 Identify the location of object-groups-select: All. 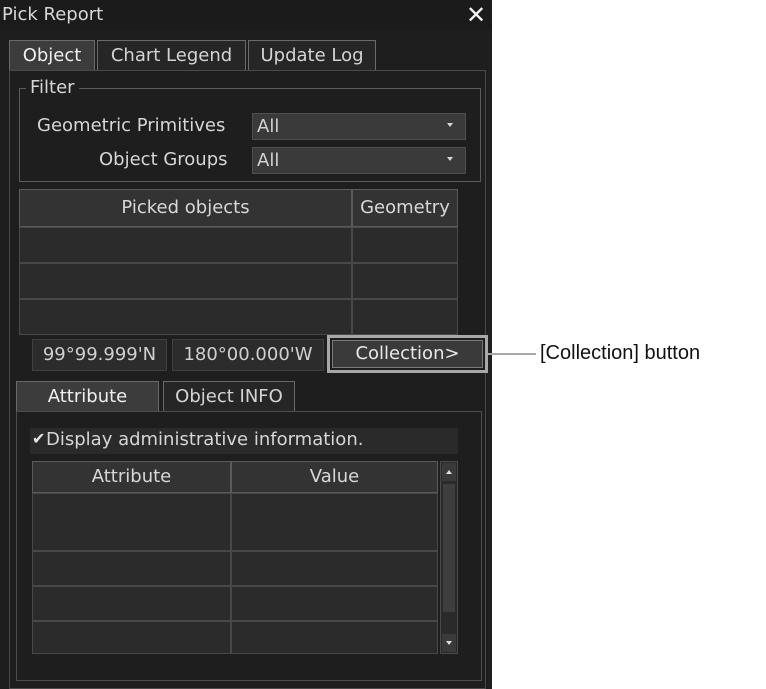
(359, 160).